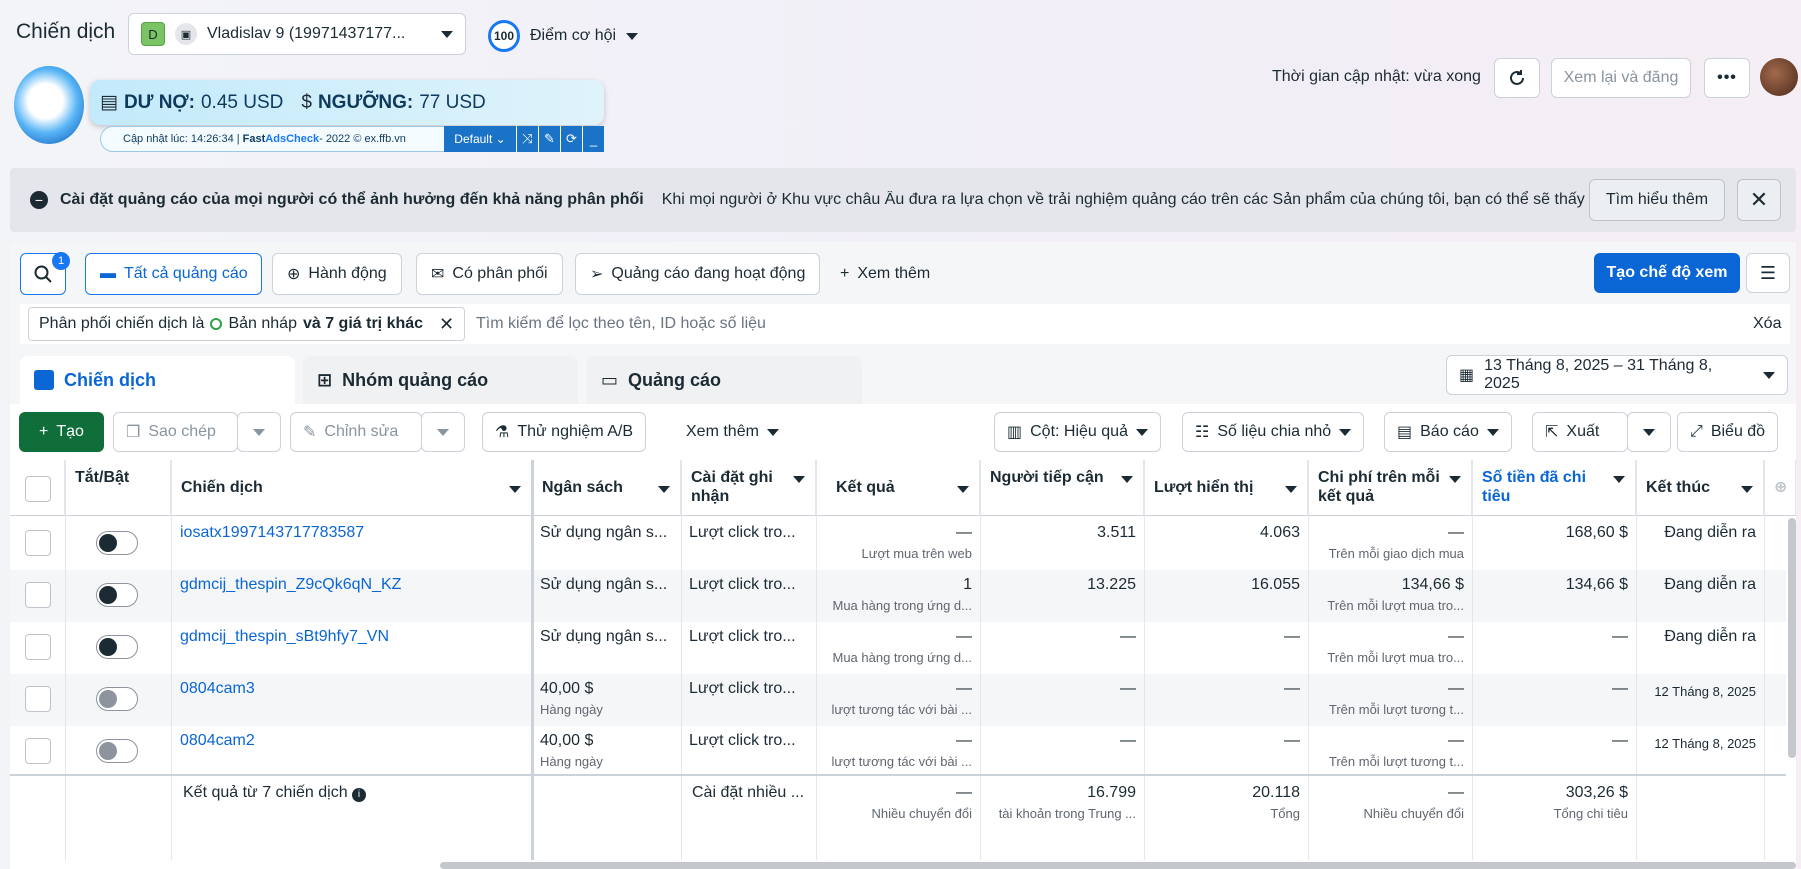  What do you see at coordinates (549, 139) in the screenshot?
I see `edit-icon: ✎` at bounding box center [549, 139].